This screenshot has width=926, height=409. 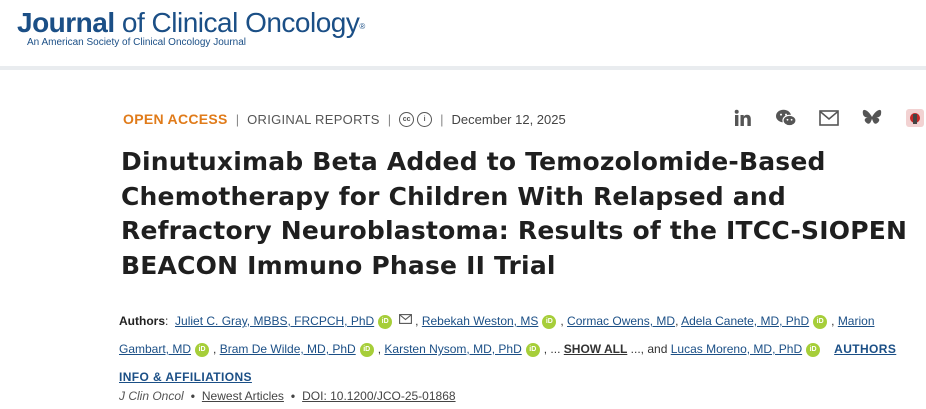 What do you see at coordinates (621, 321) in the screenshot?
I see `author-link: Cormac Owens, MD` at bounding box center [621, 321].